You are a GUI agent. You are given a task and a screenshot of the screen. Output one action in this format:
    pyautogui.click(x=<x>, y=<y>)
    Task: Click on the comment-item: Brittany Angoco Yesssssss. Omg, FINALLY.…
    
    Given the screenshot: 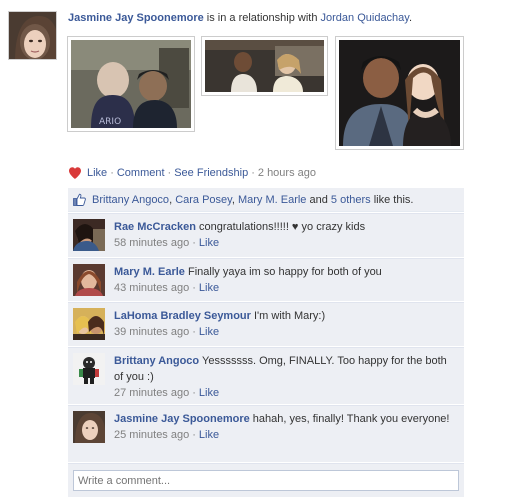 What is the action you would take?
    pyautogui.click(x=266, y=375)
    